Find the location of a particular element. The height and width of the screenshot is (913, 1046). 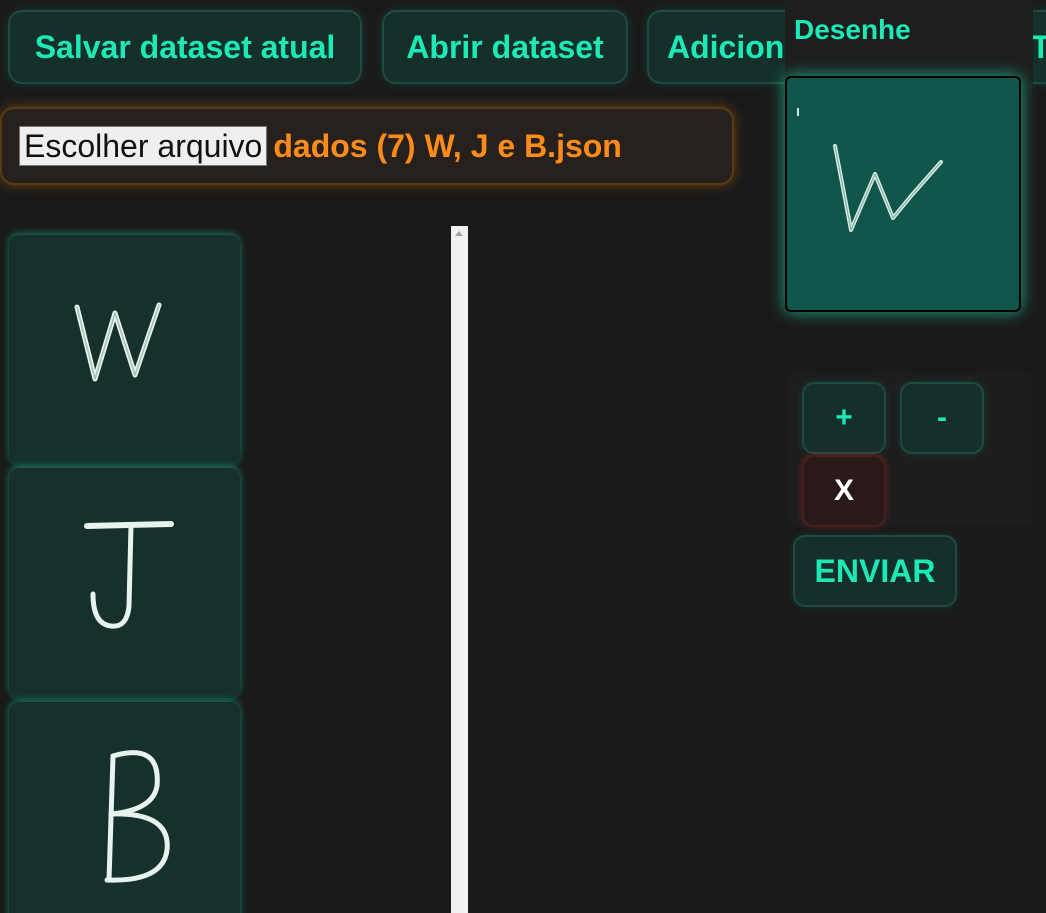

letter-j-drawing is located at coordinates (129, 575).